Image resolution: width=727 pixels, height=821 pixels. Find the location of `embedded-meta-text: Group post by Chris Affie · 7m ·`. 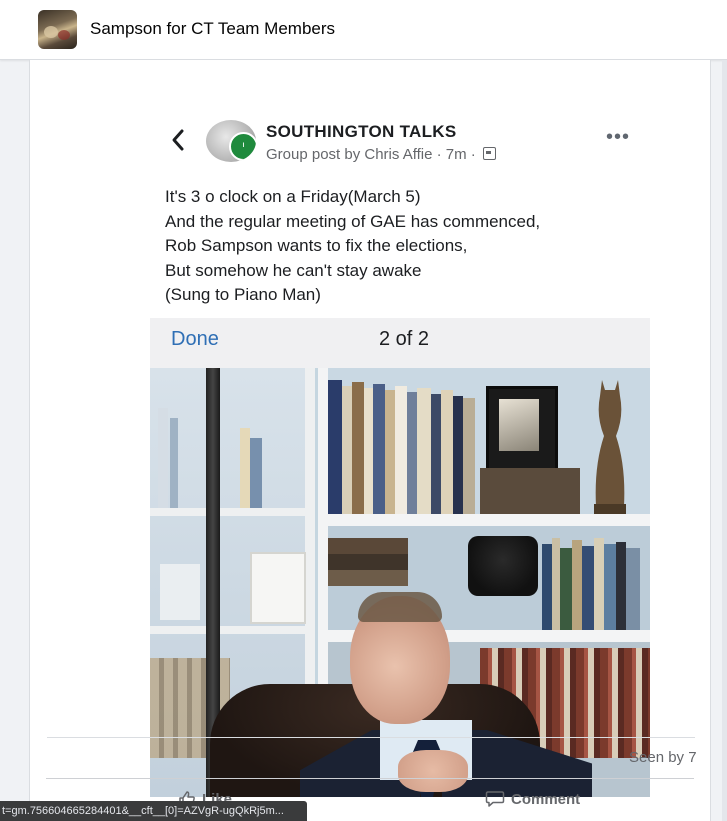

embedded-meta-text: Group post by Chris Affie · 7m · is located at coordinates (371, 154).